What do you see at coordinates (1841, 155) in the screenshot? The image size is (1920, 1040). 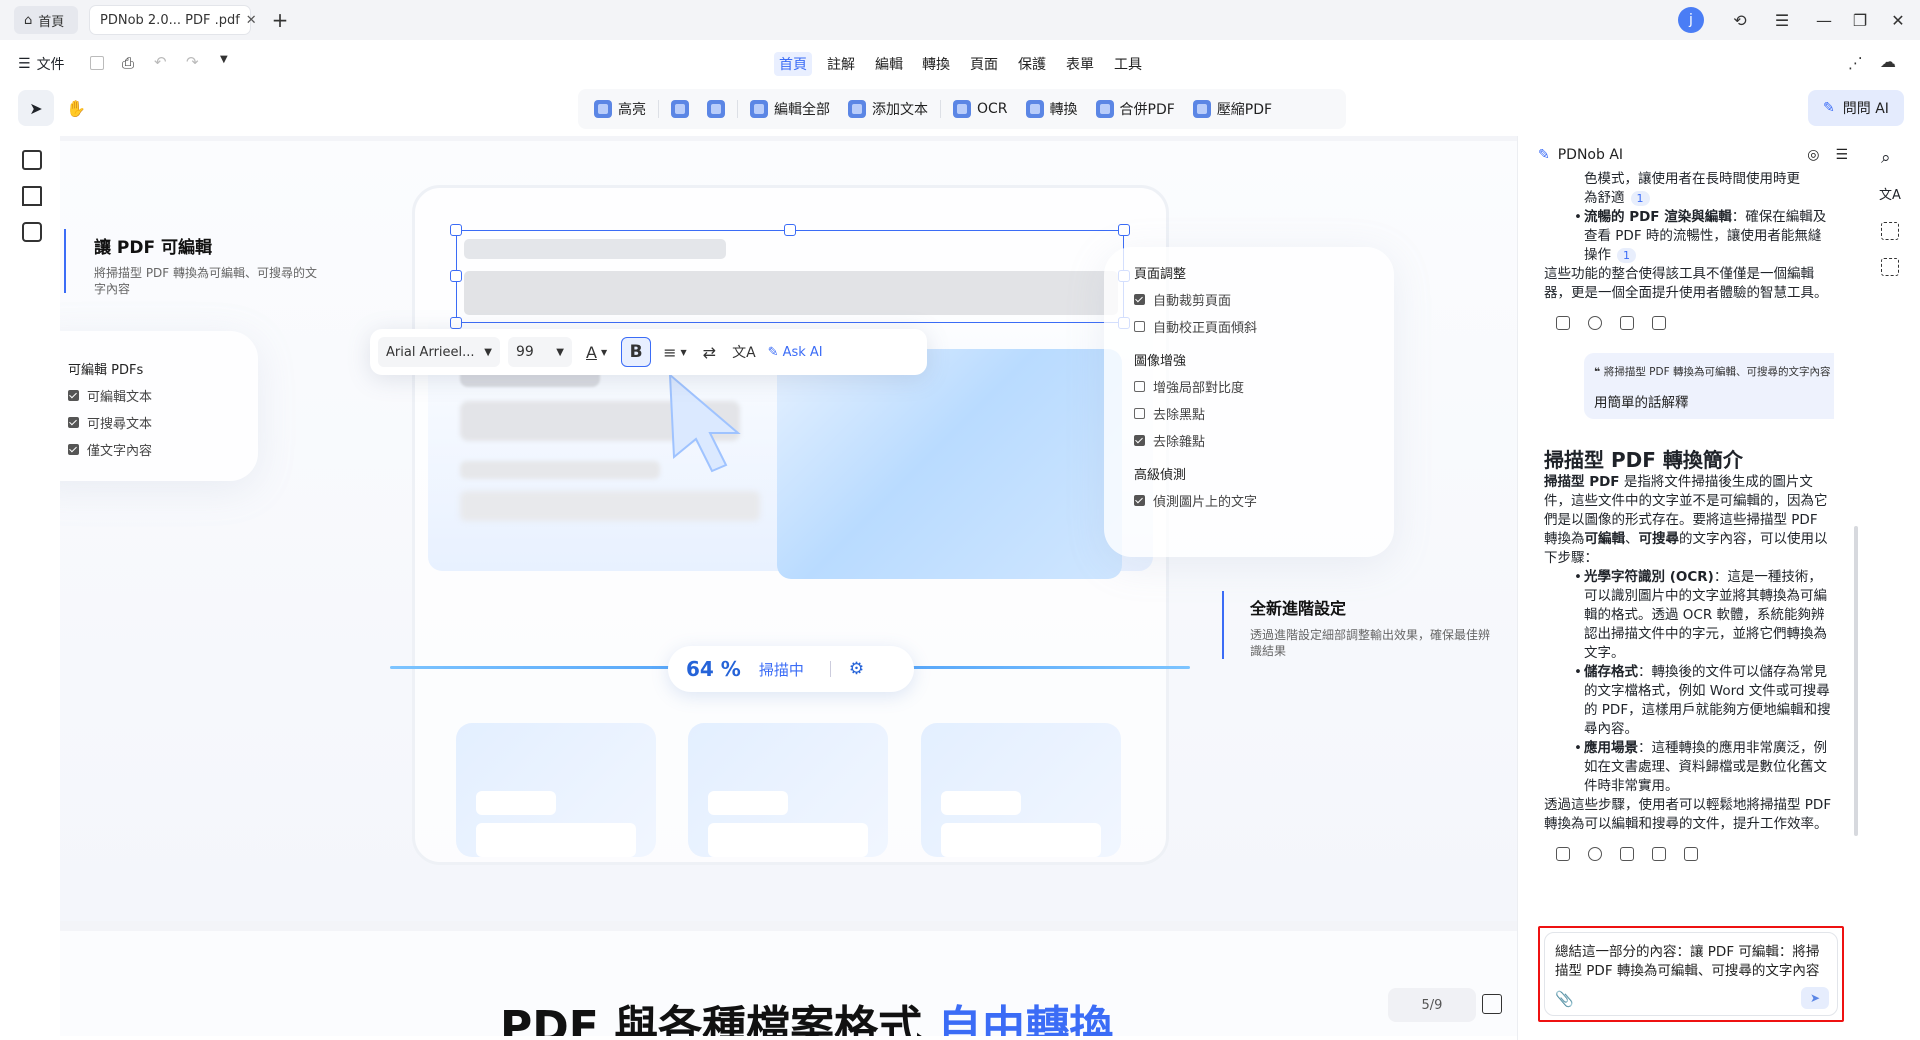 I see `ai-list-icon: ☰` at bounding box center [1841, 155].